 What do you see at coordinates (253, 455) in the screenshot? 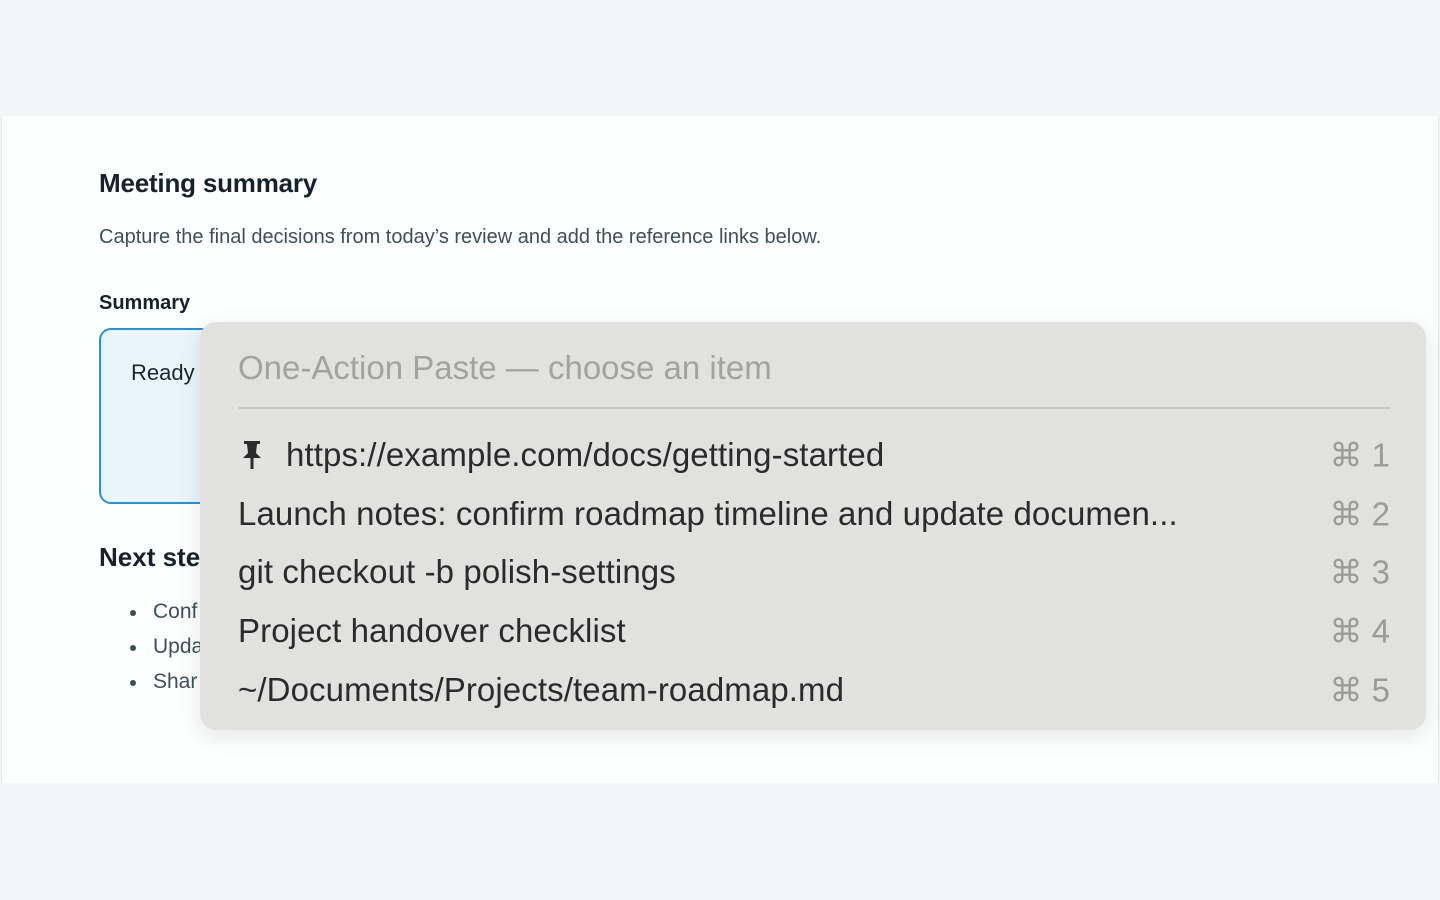
I see `pin-icon` at bounding box center [253, 455].